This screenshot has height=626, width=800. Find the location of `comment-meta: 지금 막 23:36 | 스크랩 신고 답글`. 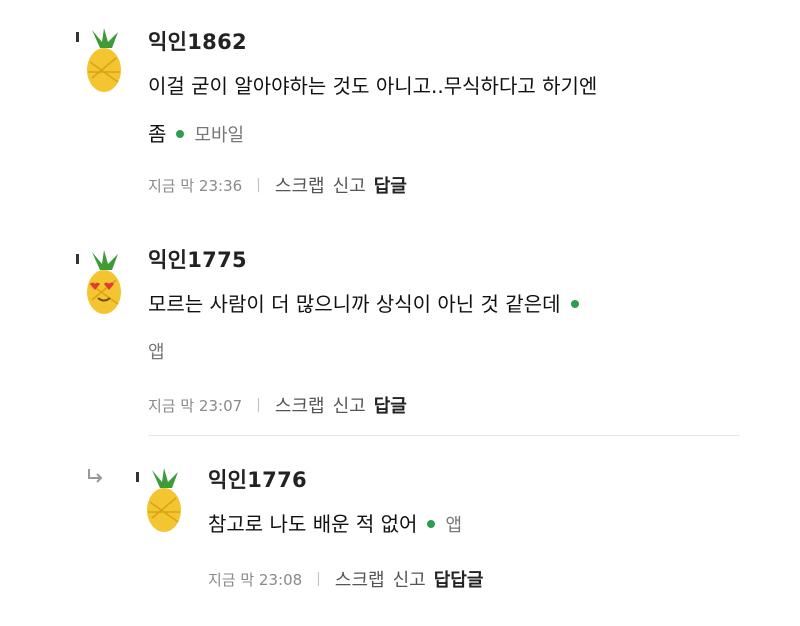

comment-meta: 지금 막 23:36 | 스크랩 신고 답글 is located at coordinates (277, 185).